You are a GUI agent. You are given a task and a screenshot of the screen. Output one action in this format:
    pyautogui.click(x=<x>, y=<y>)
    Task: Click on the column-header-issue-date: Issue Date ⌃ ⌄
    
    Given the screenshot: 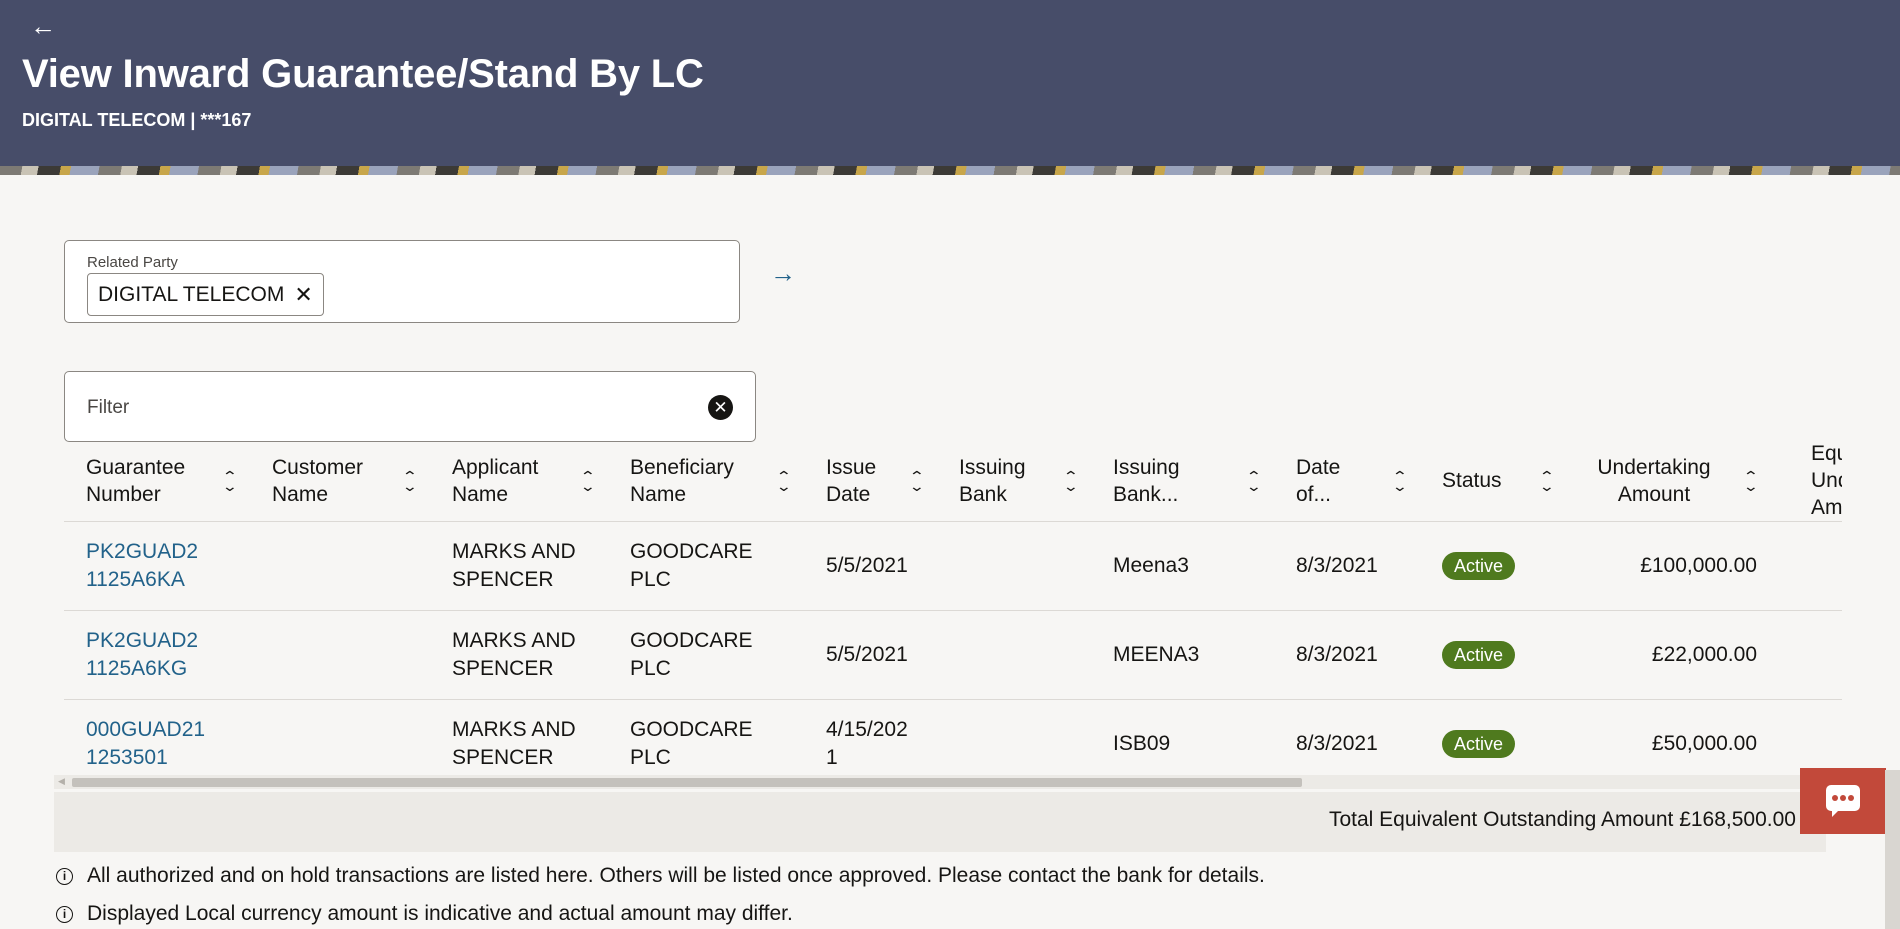 What is the action you would take?
    pyautogui.click(x=870, y=481)
    